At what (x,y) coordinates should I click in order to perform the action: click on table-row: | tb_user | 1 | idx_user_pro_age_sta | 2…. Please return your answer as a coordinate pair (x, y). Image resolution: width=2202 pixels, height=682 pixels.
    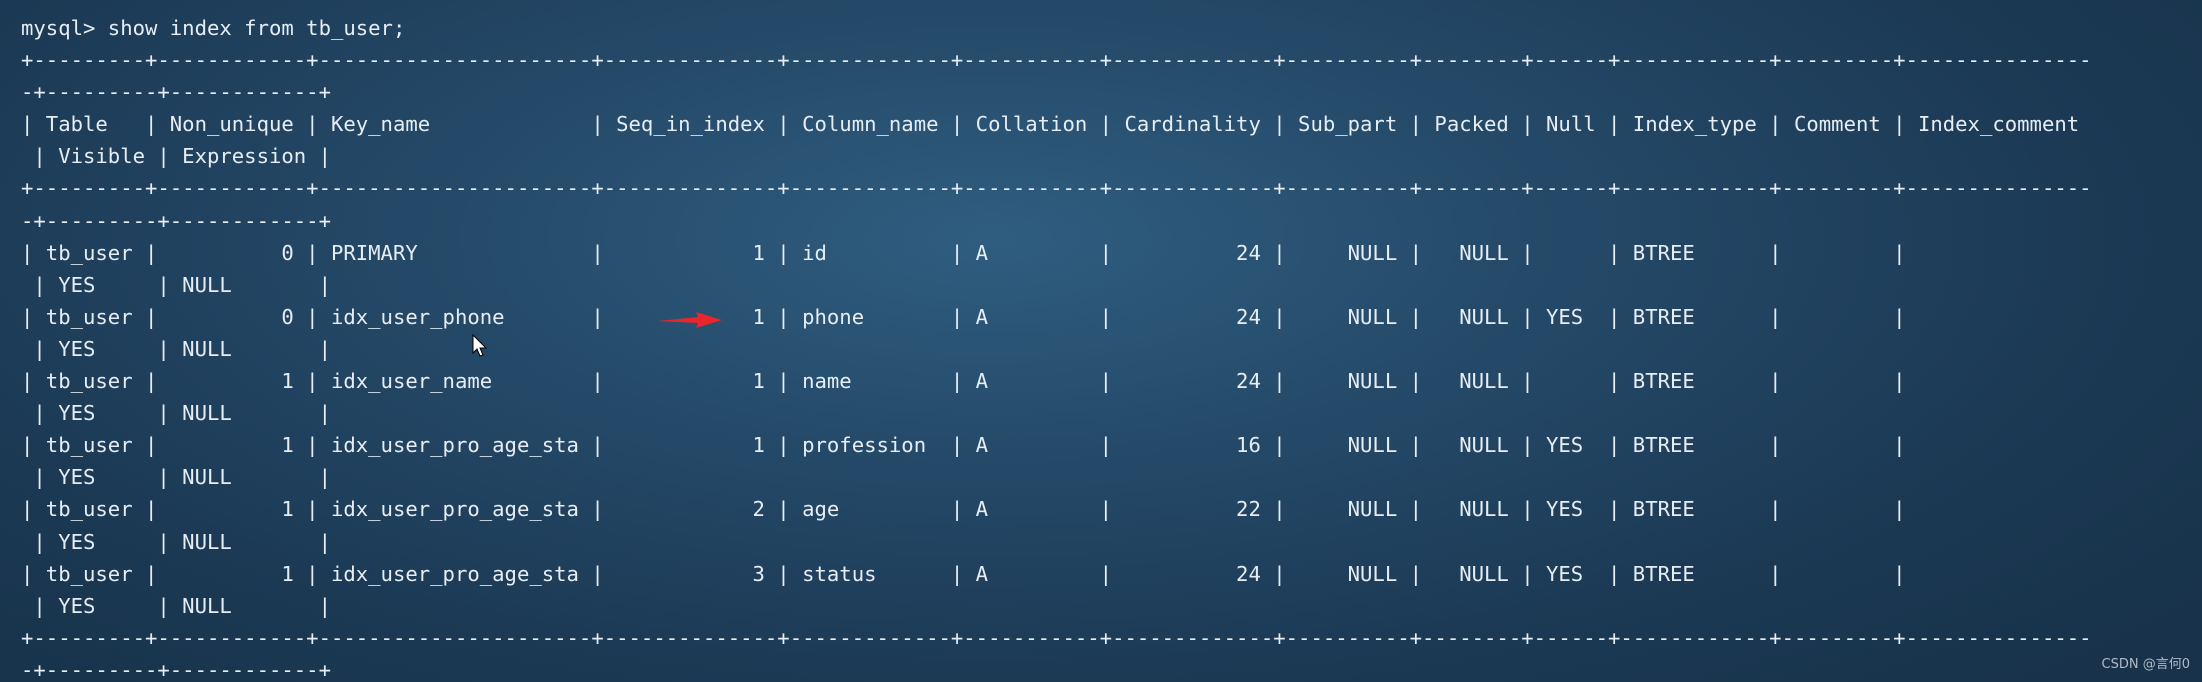
    Looking at the image, I should click on (963, 509).